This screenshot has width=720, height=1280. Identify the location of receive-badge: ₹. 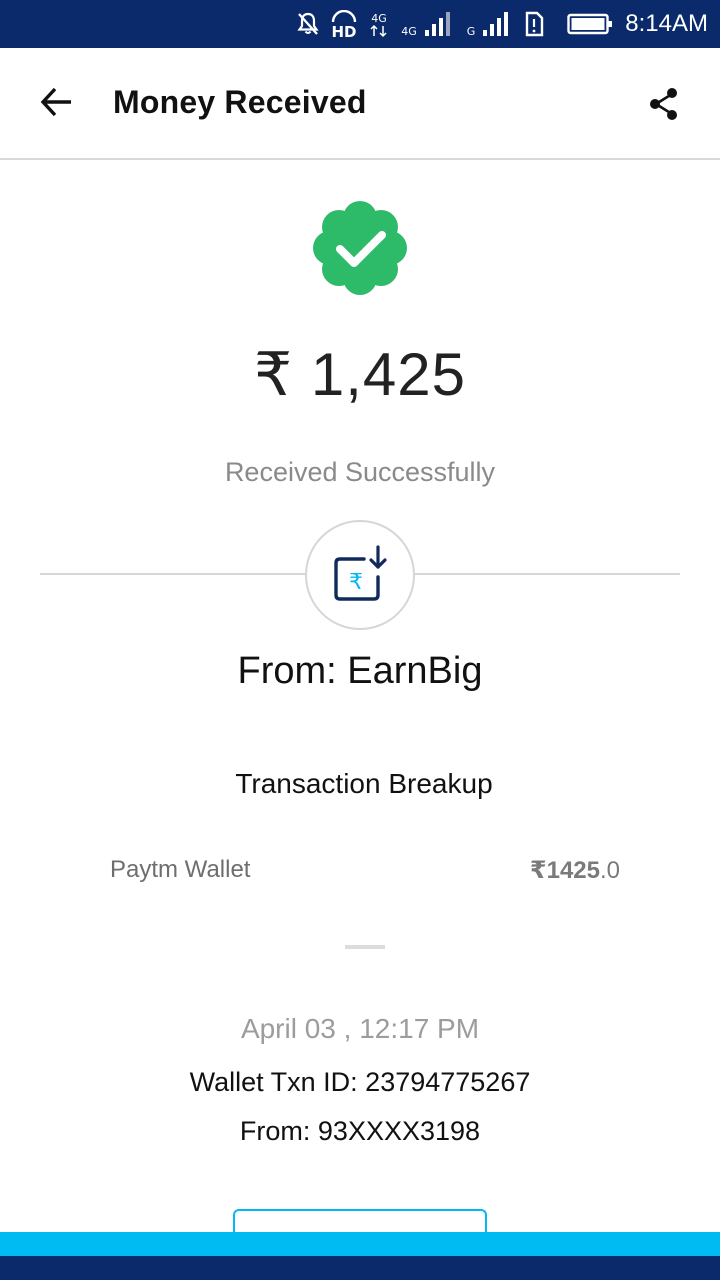
(360, 575).